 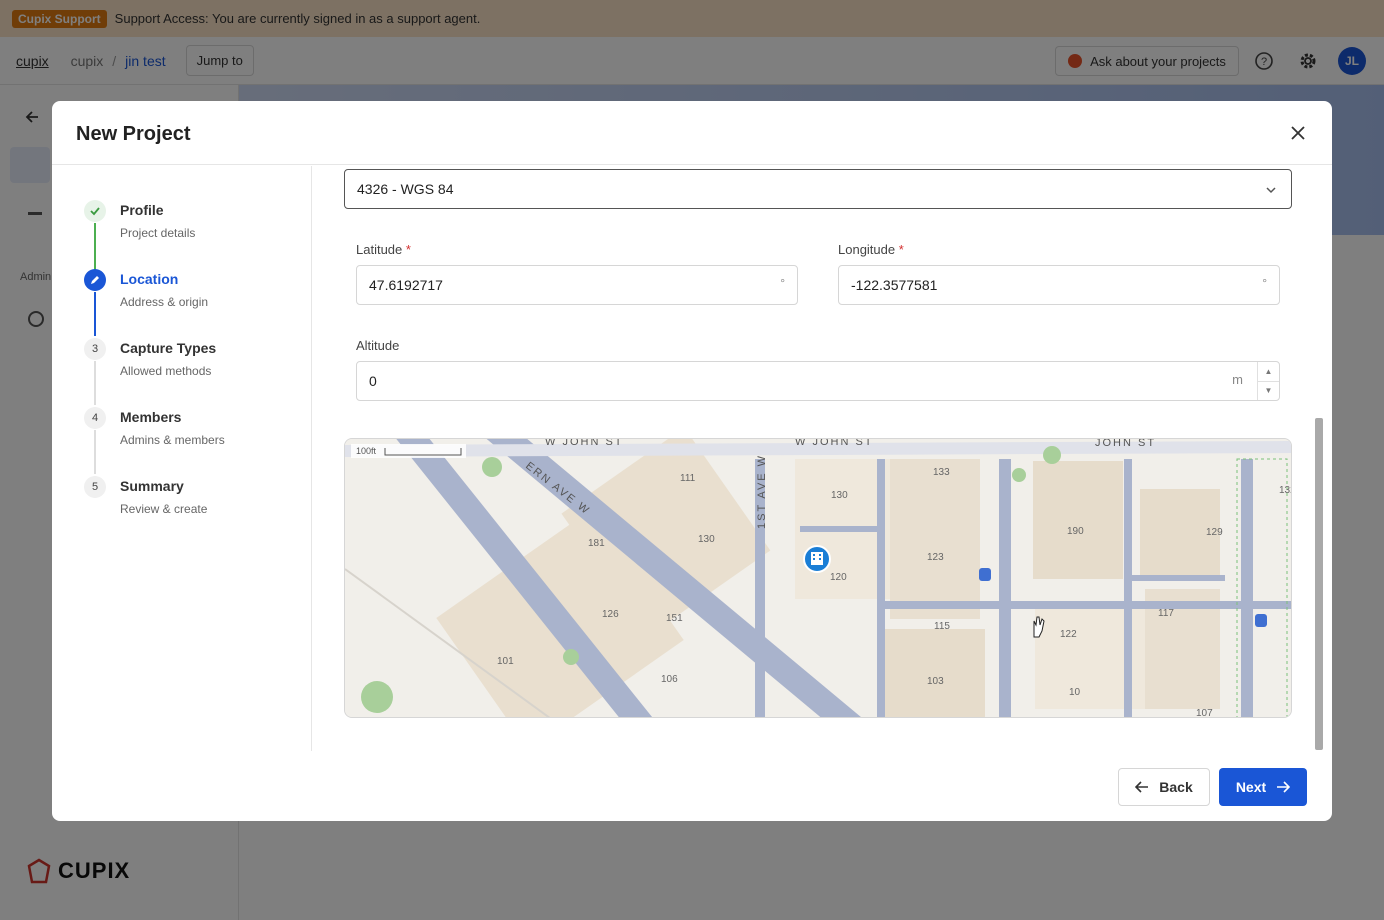 What do you see at coordinates (1176, 787) in the screenshot?
I see `back-button-label: Back` at bounding box center [1176, 787].